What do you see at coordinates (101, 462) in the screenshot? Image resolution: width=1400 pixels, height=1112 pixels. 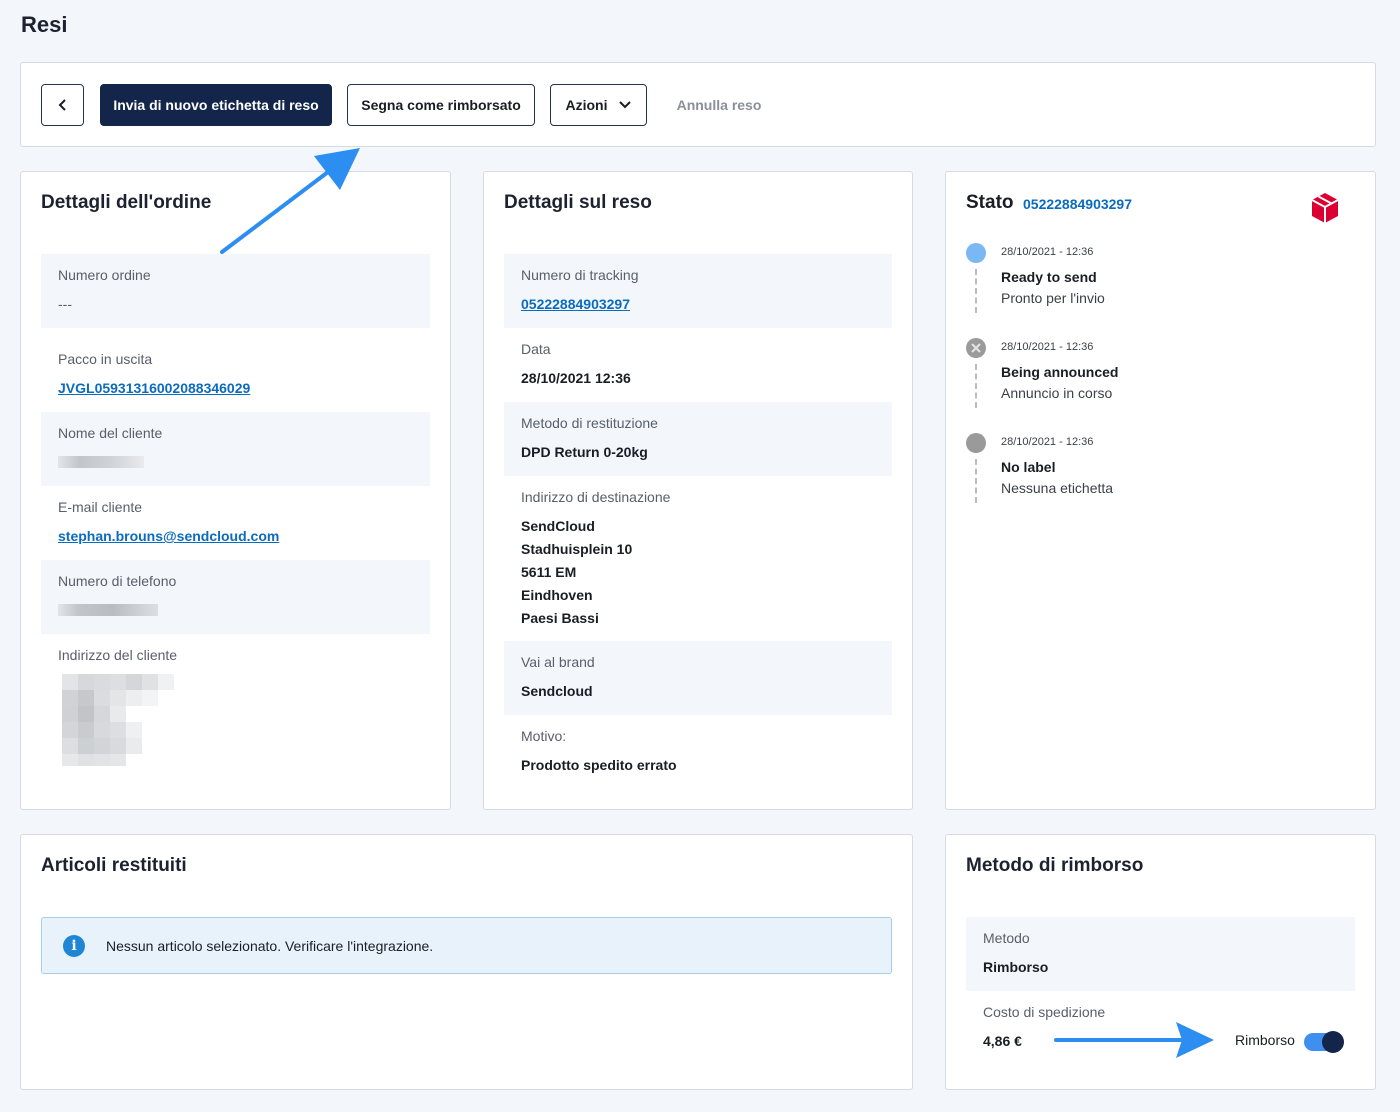 I see `customer-name-redacted` at bounding box center [101, 462].